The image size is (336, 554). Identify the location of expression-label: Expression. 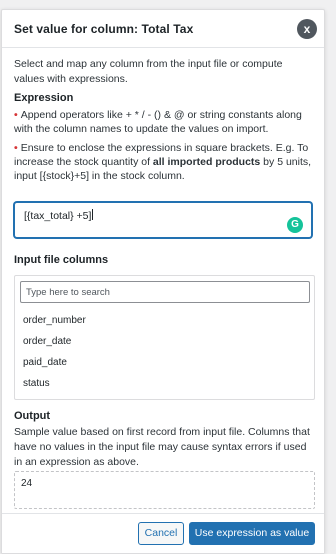
(44, 98).